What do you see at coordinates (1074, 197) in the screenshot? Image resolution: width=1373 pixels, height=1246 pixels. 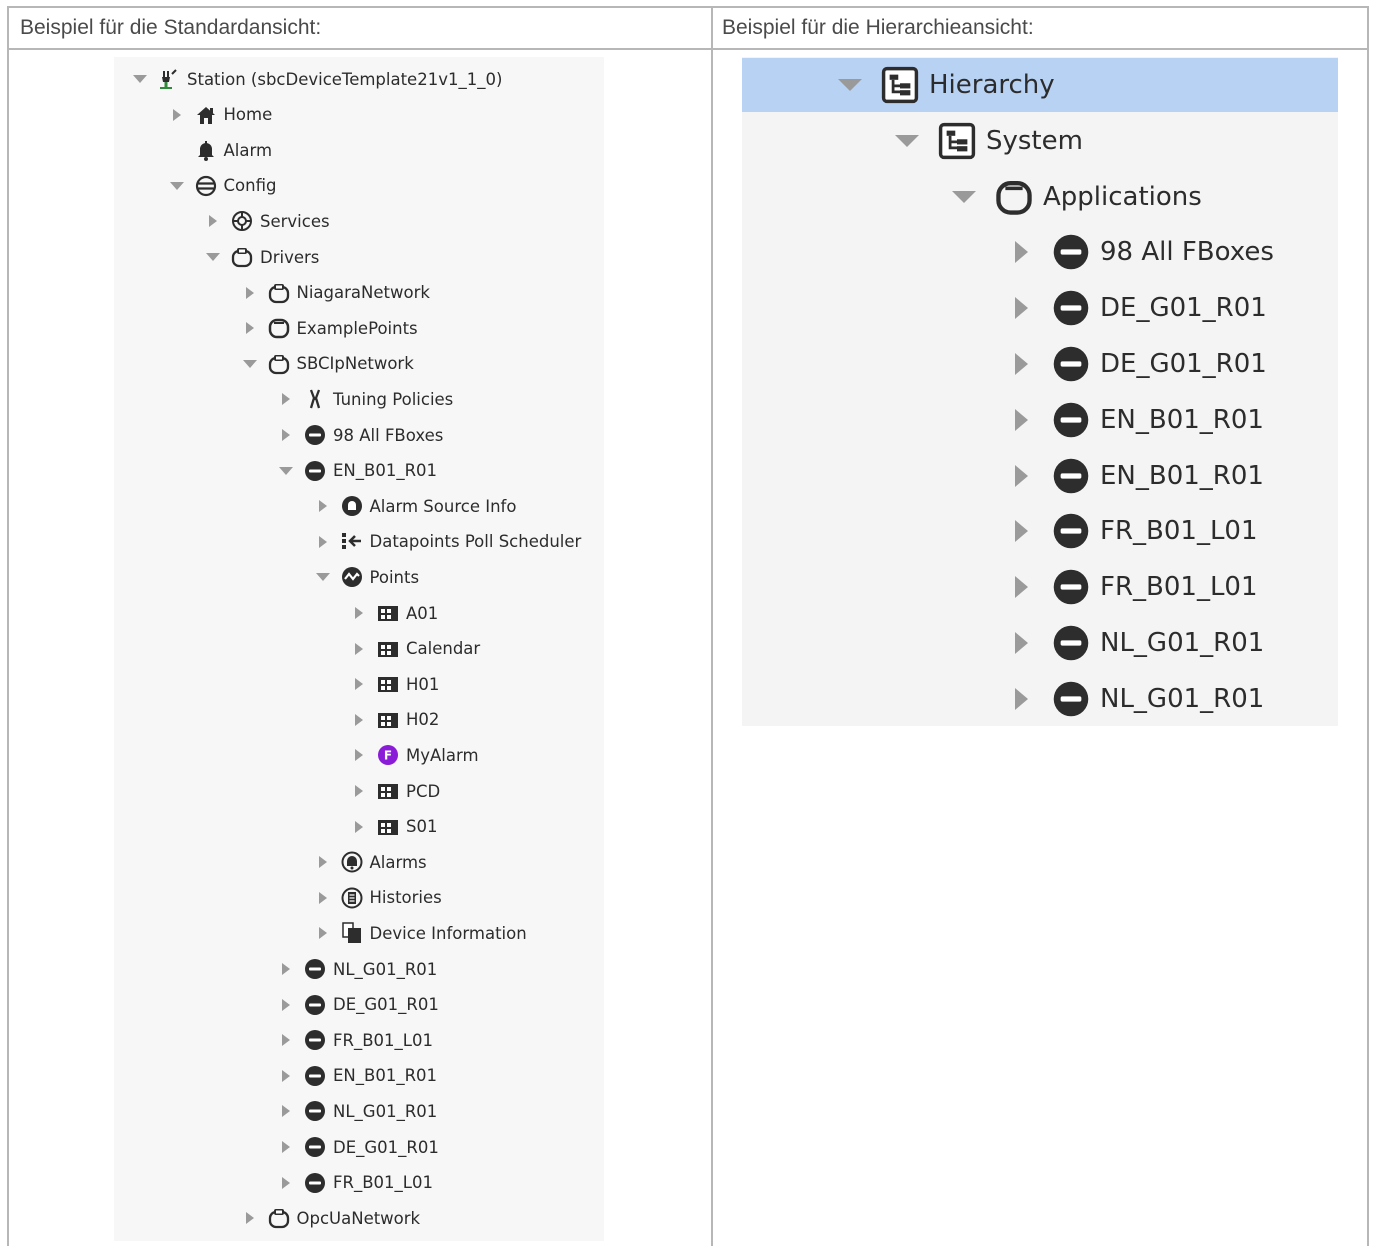 I see `tree-node: Applications` at bounding box center [1074, 197].